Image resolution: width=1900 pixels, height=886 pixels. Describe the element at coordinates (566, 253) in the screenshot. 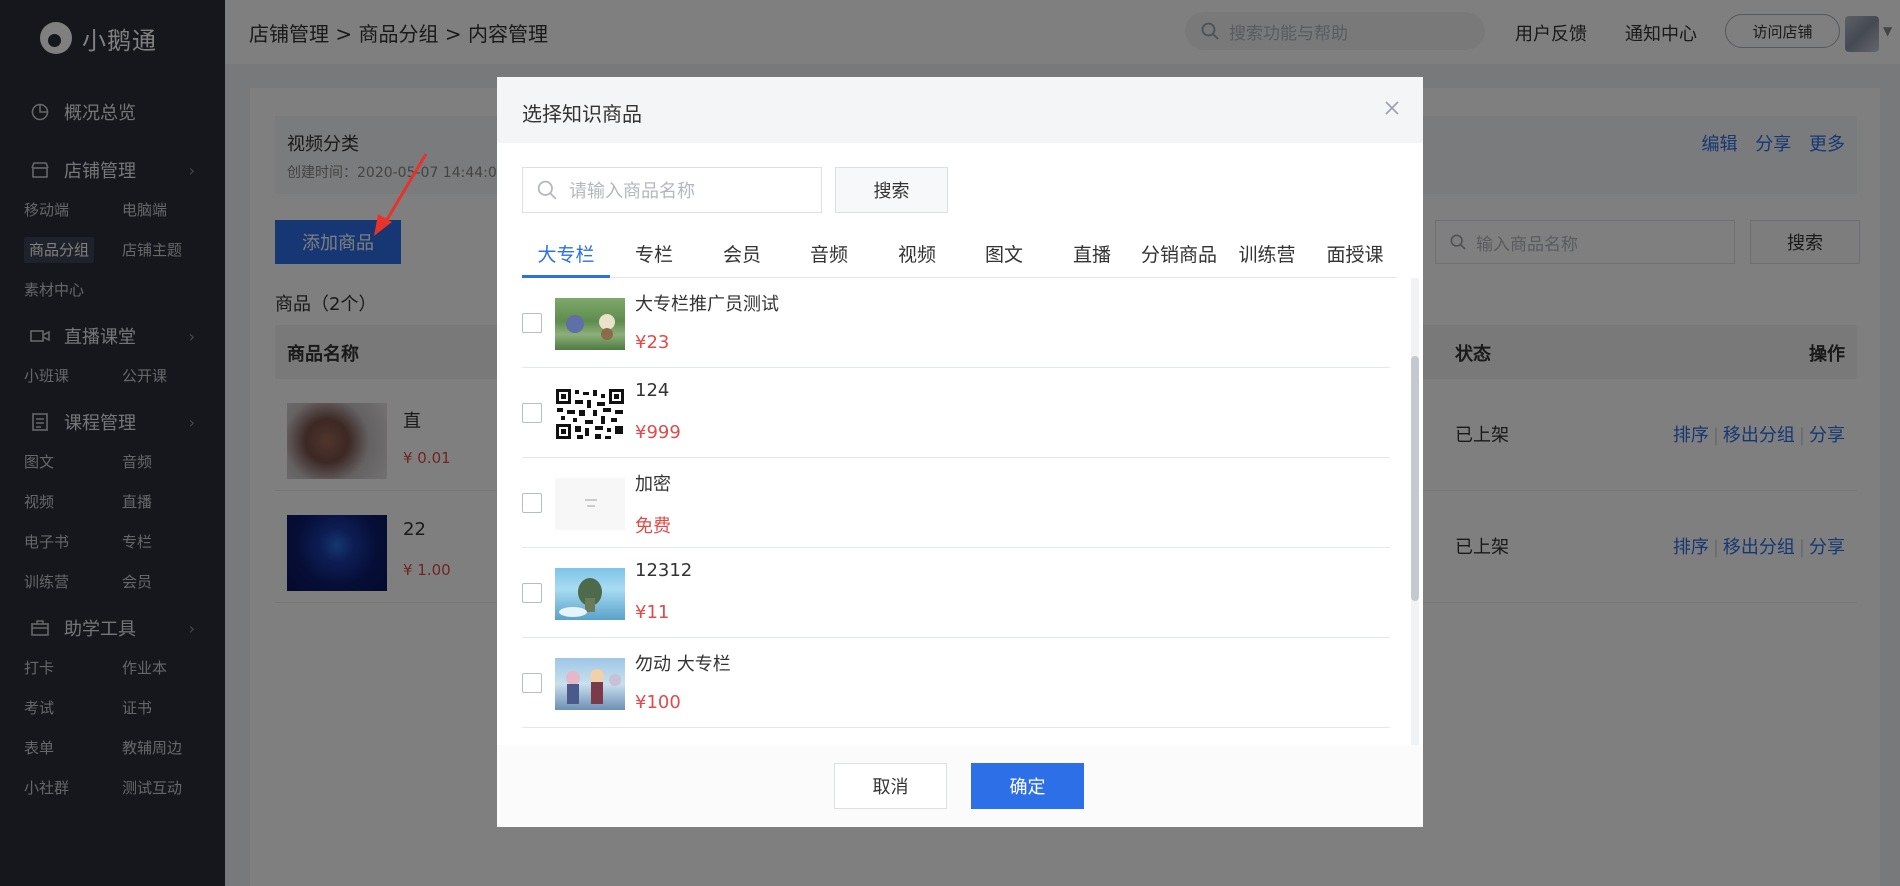

I see `tab-big-column: 大专栏` at that location.